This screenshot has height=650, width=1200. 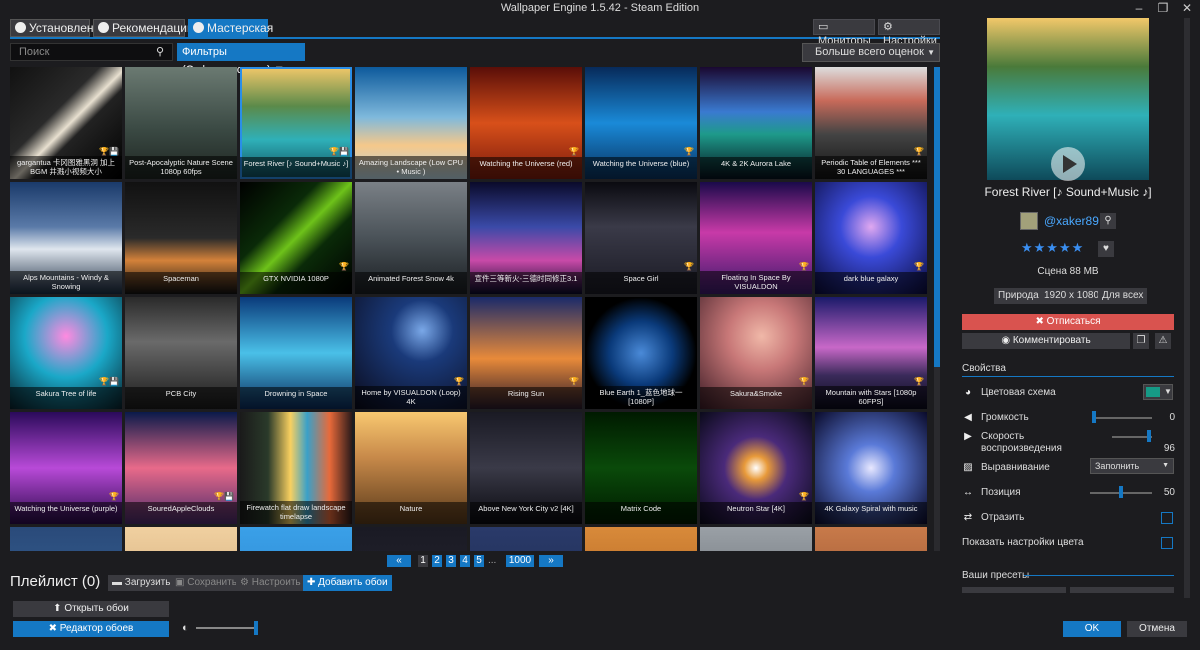 I want to click on details-scrollbar-thumb, so click(x=1187, y=308).